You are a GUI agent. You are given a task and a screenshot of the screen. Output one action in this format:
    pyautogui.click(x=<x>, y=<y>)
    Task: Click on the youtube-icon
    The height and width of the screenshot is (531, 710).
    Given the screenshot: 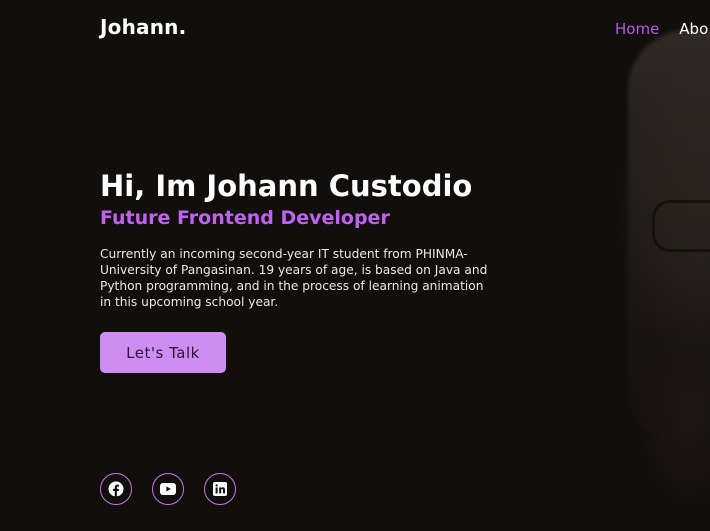 What is the action you would take?
    pyautogui.click(x=168, y=489)
    